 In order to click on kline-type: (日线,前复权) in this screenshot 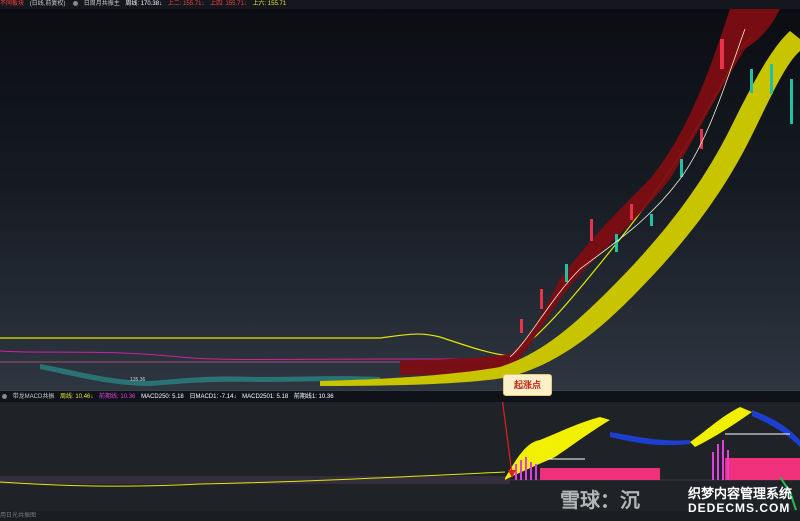, I will do `click(47, 4)`.